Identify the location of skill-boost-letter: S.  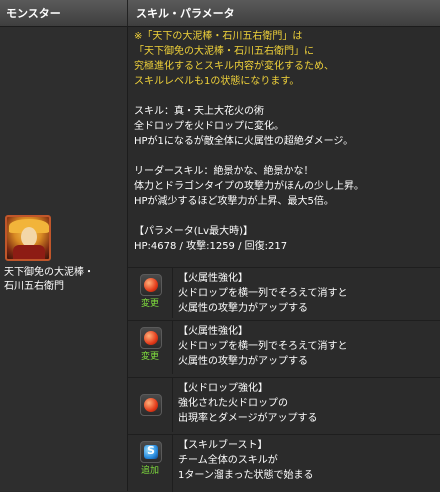
(151, 450).